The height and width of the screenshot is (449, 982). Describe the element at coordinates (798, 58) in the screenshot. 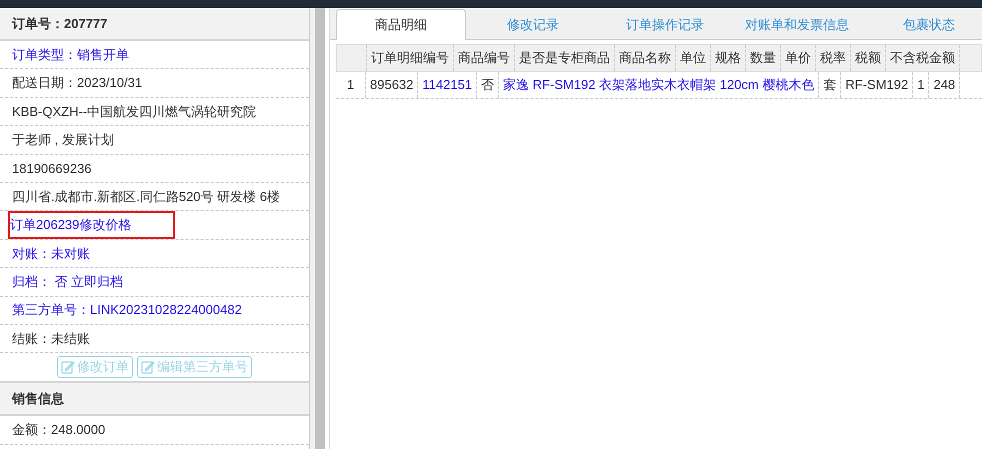

I see `column-header: 单价` at that location.